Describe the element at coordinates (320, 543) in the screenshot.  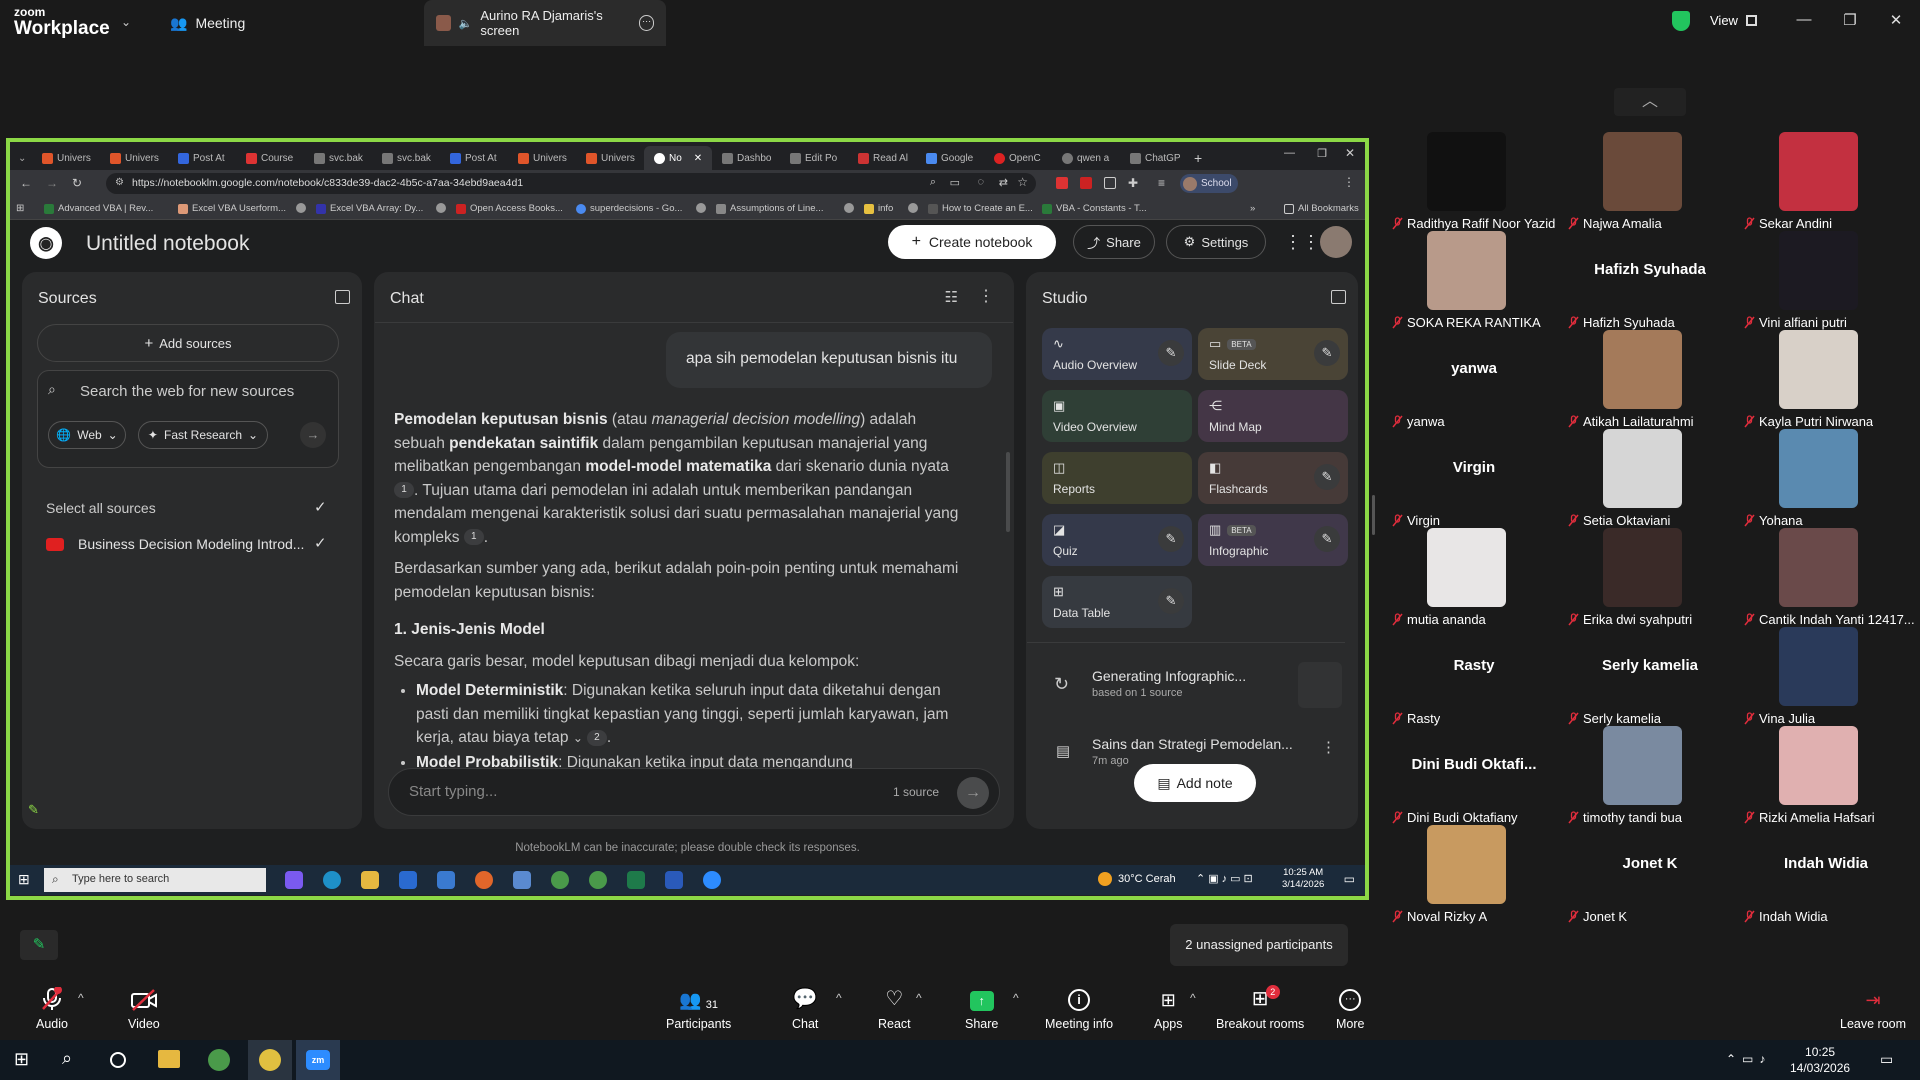
I see `source-checkbox: ✓` at that location.